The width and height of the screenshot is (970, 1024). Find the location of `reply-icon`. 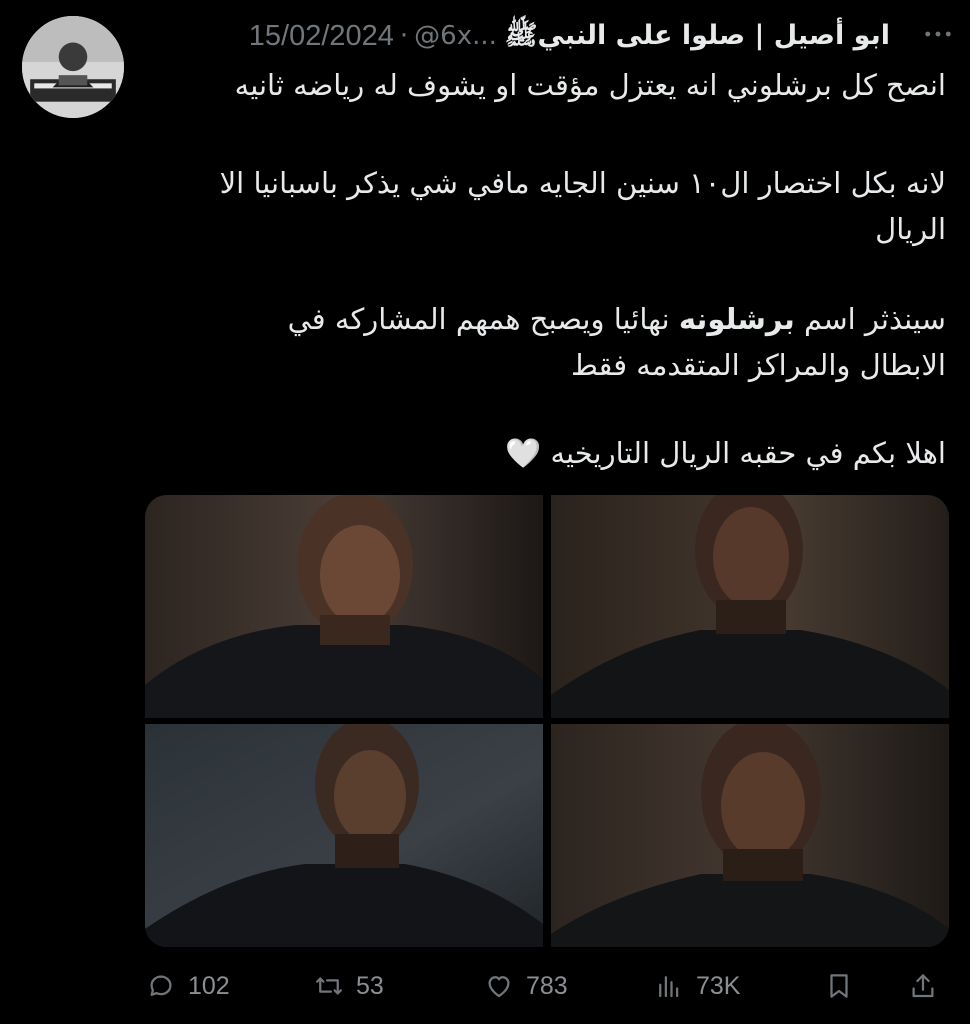

reply-icon is located at coordinates (161, 985).